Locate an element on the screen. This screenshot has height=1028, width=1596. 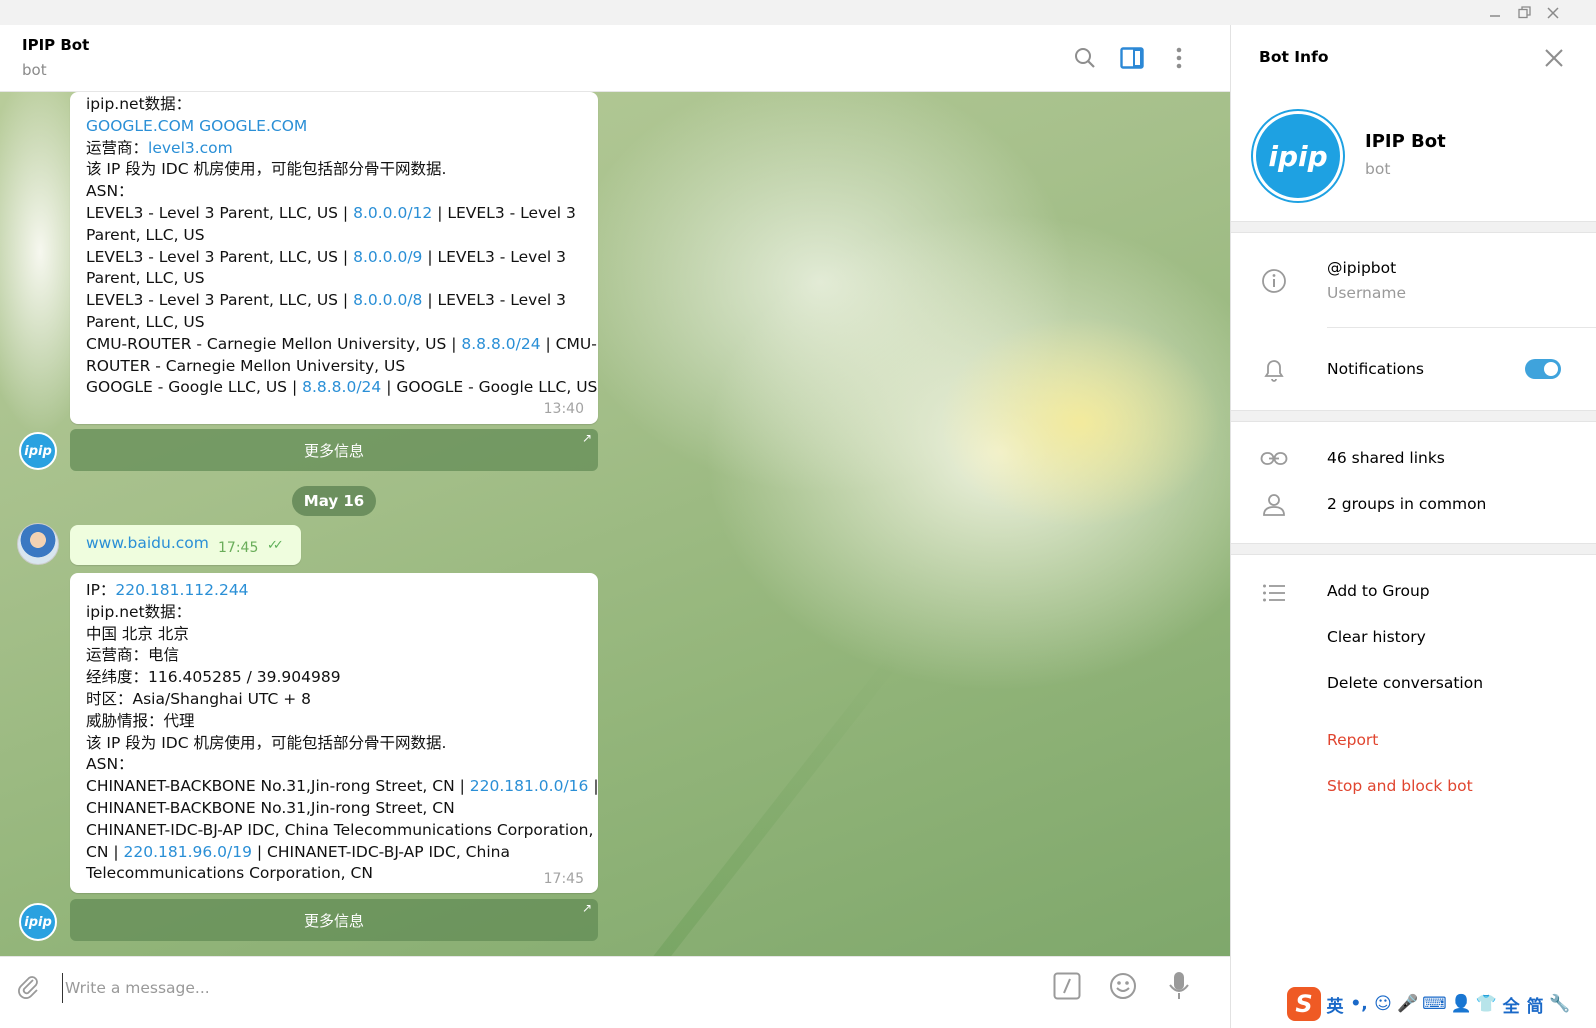
toggle-knob is located at coordinates (1551, 369).